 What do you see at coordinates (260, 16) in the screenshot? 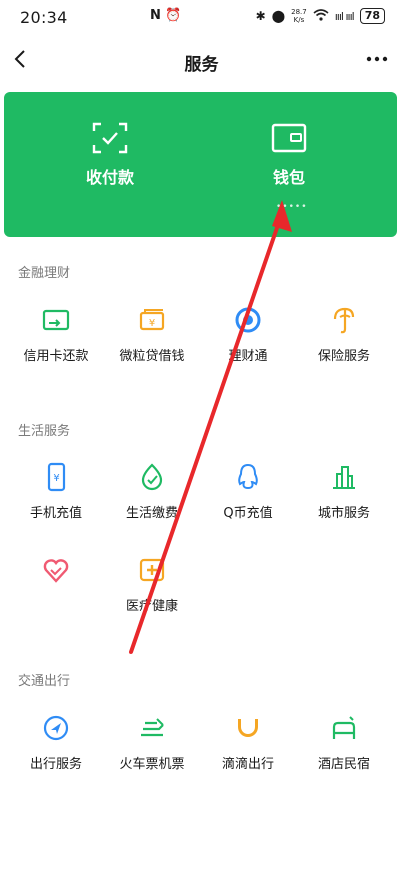
I see `bluetooth-icon: ✱` at bounding box center [260, 16].